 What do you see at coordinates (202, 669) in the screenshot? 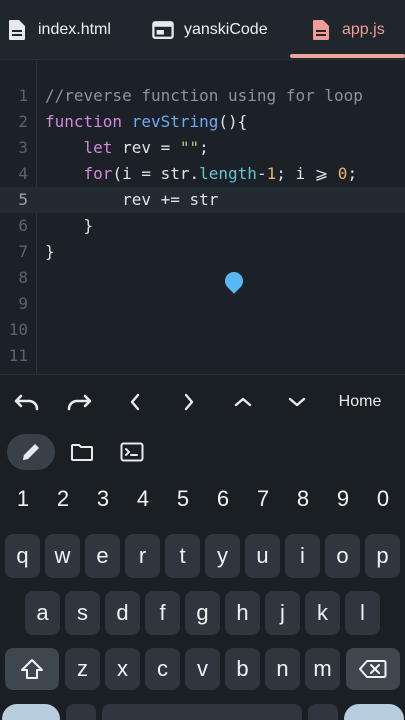
I see `key-v: v` at bounding box center [202, 669].